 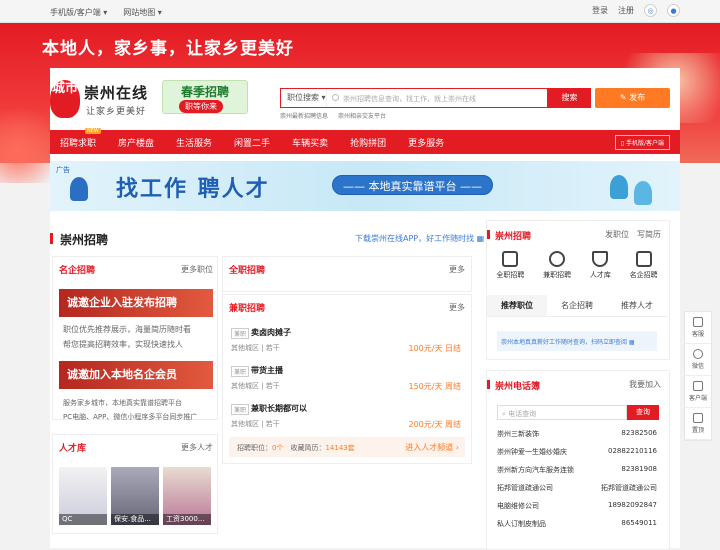 What do you see at coordinates (136, 142) in the screenshot?
I see `nav-item-house: 房产楼盘` at bounding box center [136, 142].